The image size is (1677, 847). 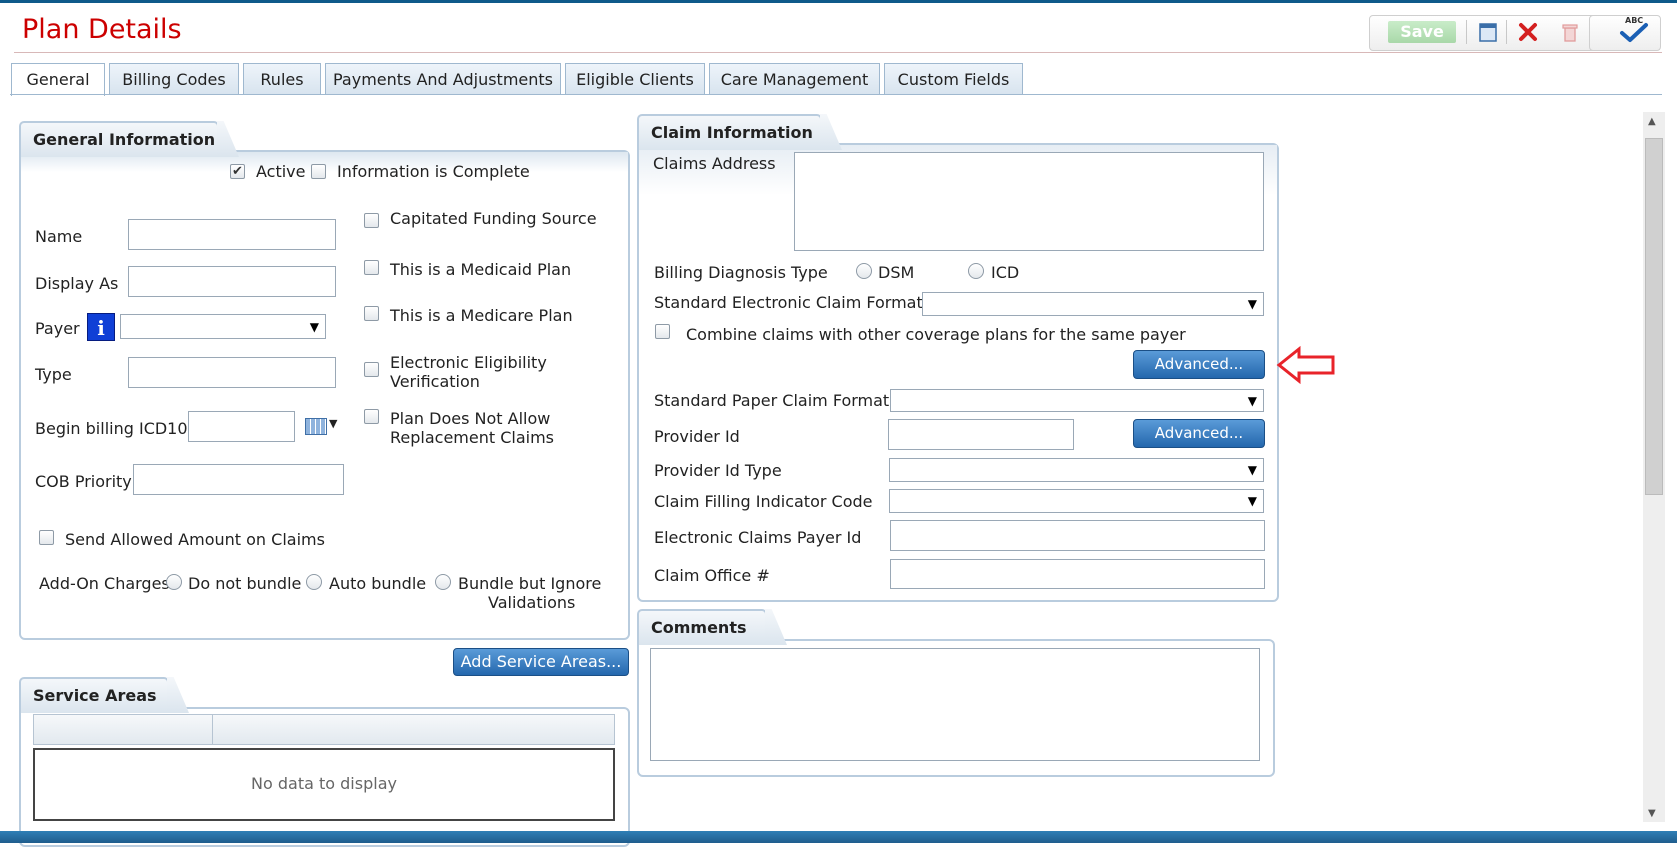 I want to click on begin-billing-date-input, so click(x=241, y=426).